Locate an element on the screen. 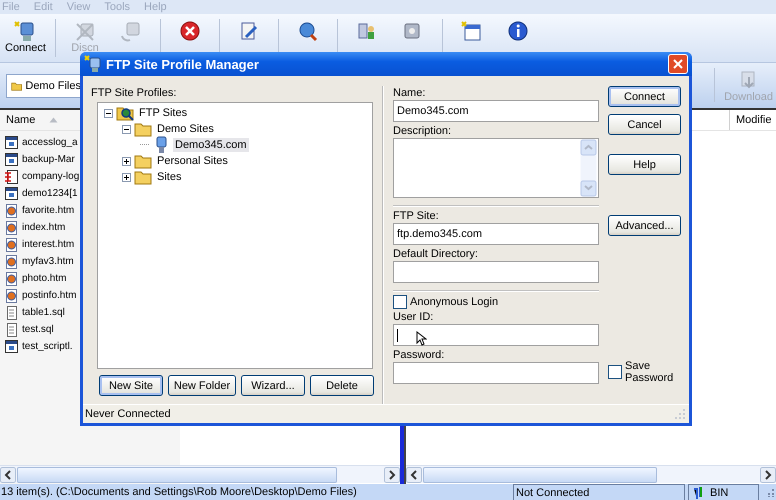 This screenshot has width=776, height=500. field-label: Password: is located at coordinates (419, 355).